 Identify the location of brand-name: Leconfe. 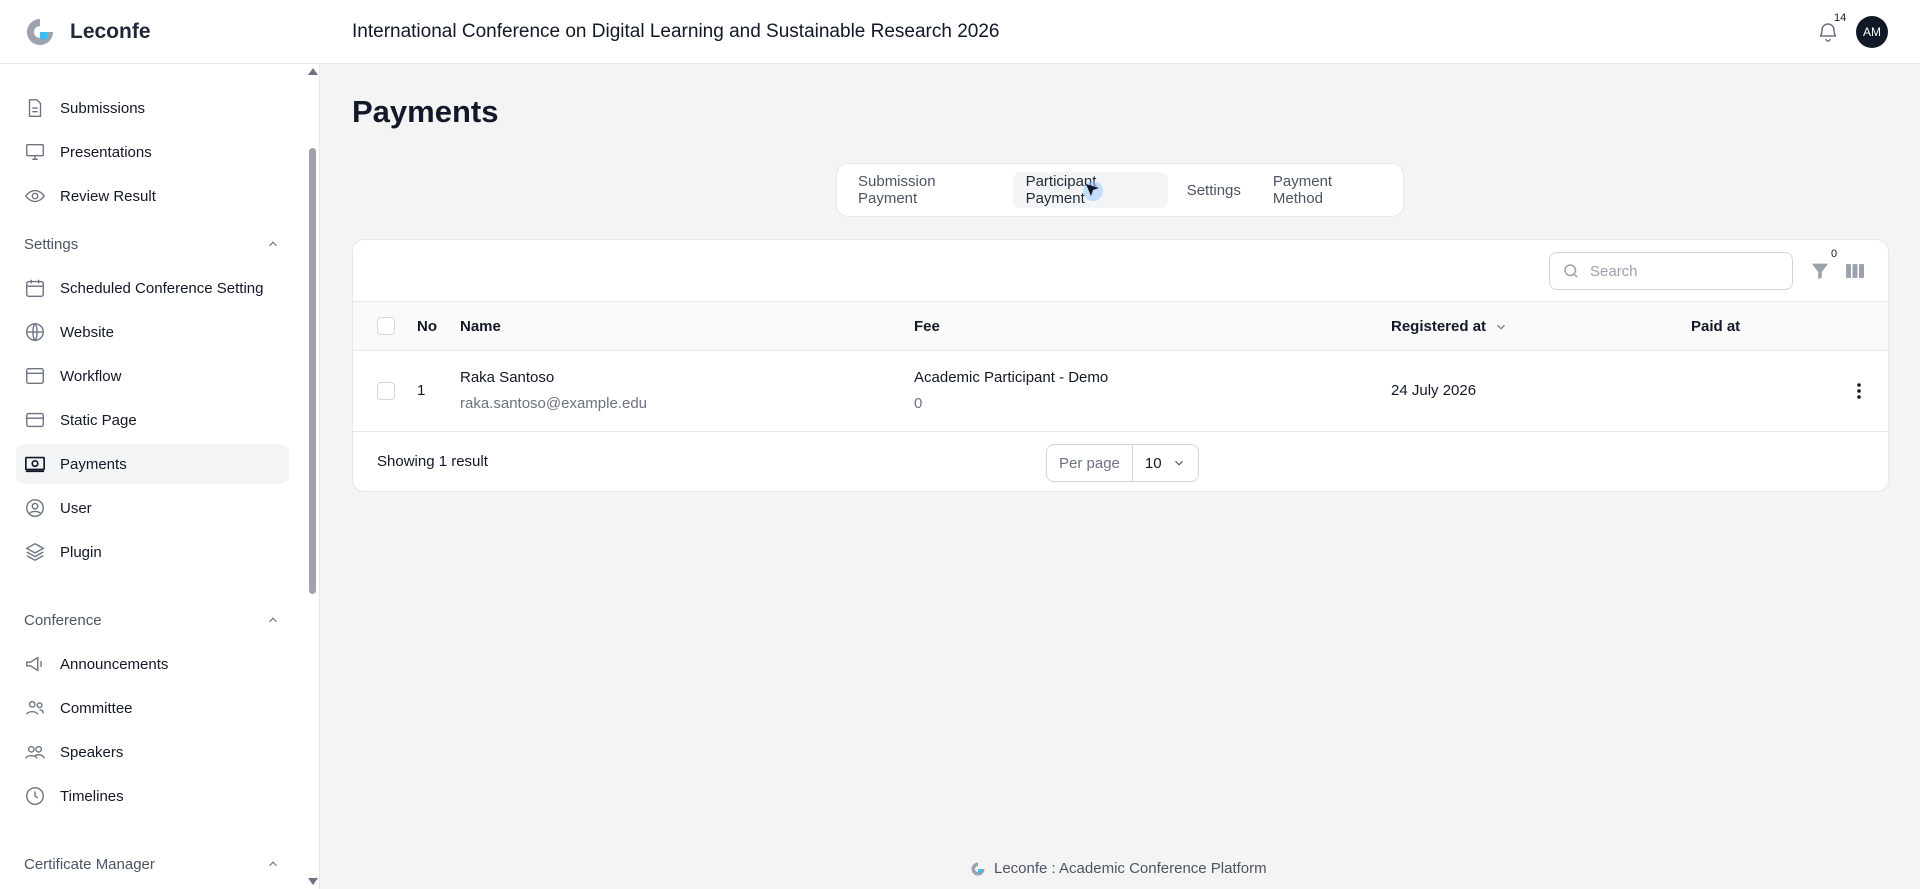
(110, 31).